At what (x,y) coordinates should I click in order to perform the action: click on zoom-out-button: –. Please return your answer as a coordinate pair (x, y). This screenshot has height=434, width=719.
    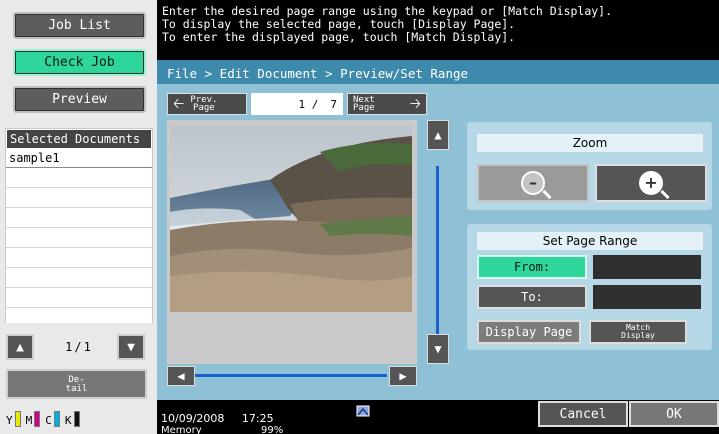
    Looking at the image, I should click on (533, 183).